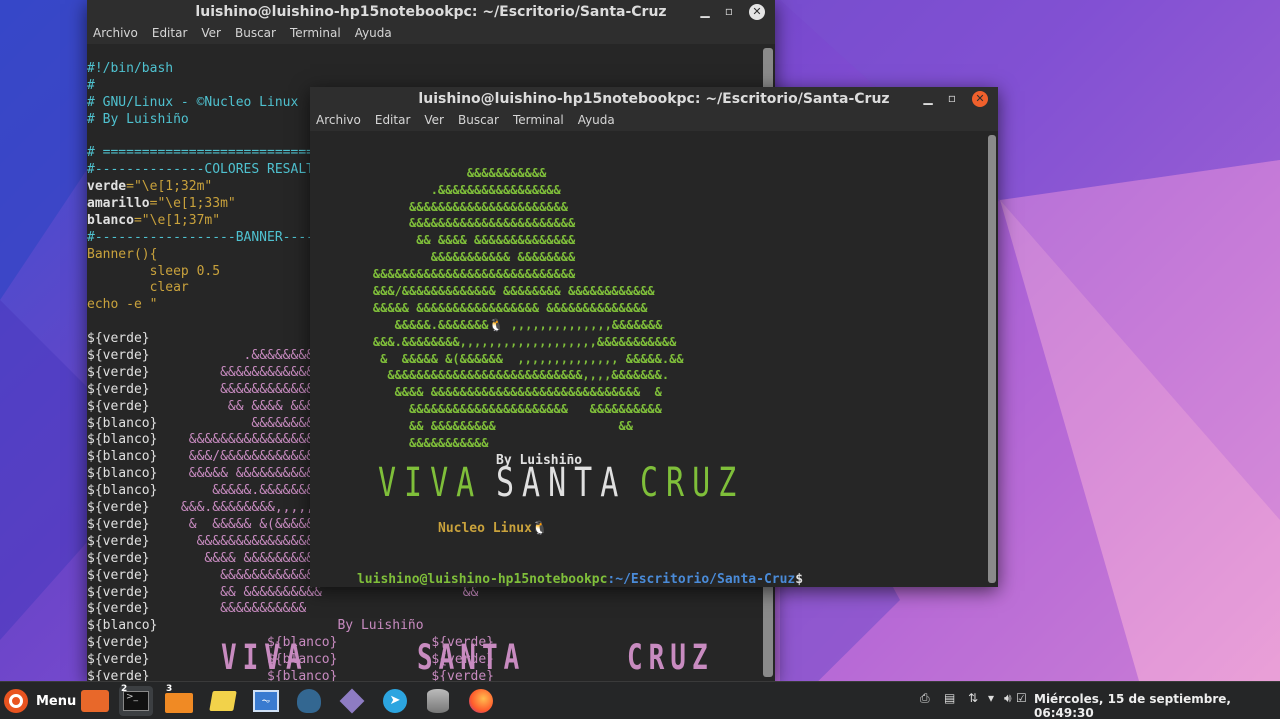 The width and height of the screenshot is (1280, 719). I want to click on folder-icon: 3, so click(179, 700).